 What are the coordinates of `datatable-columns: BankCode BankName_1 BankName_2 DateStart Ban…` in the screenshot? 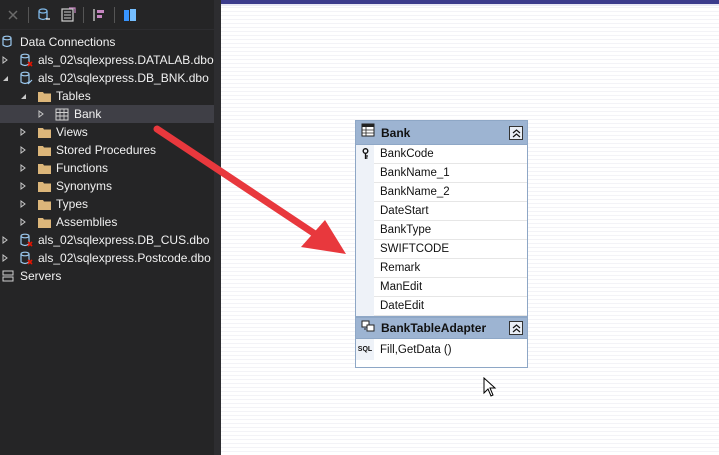 It's located at (441, 230).